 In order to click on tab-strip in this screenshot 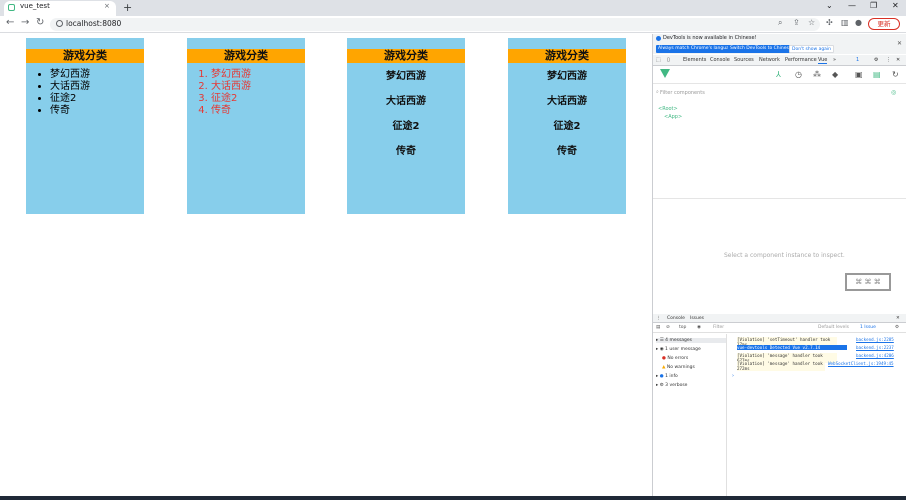, I will do `click(453, 8)`.